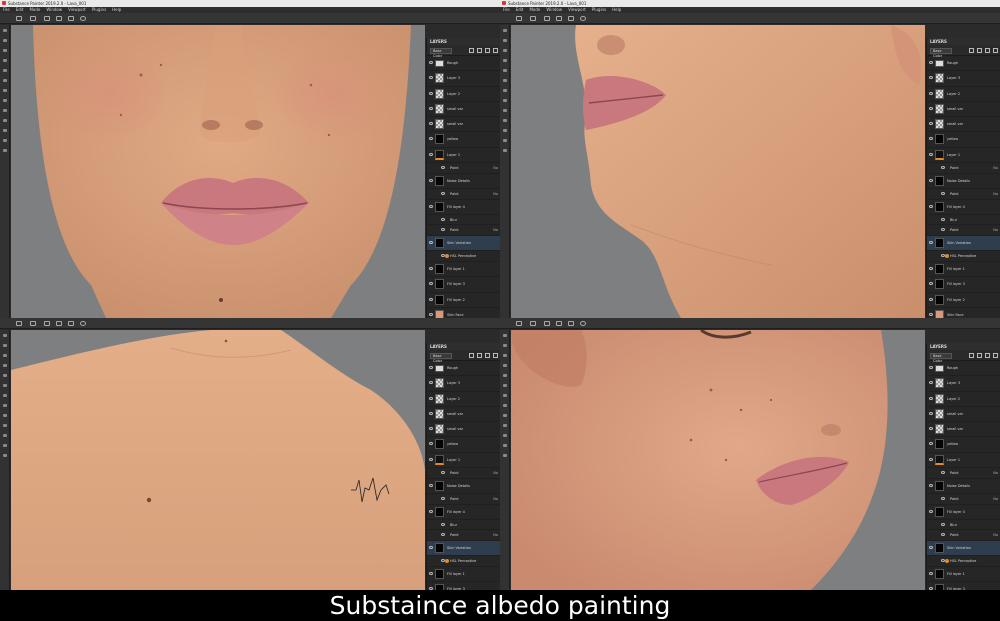 The width and height of the screenshot is (1000, 621). What do you see at coordinates (47, 18) in the screenshot?
I see `symmetry-icon` at bounding box center [47, 18].